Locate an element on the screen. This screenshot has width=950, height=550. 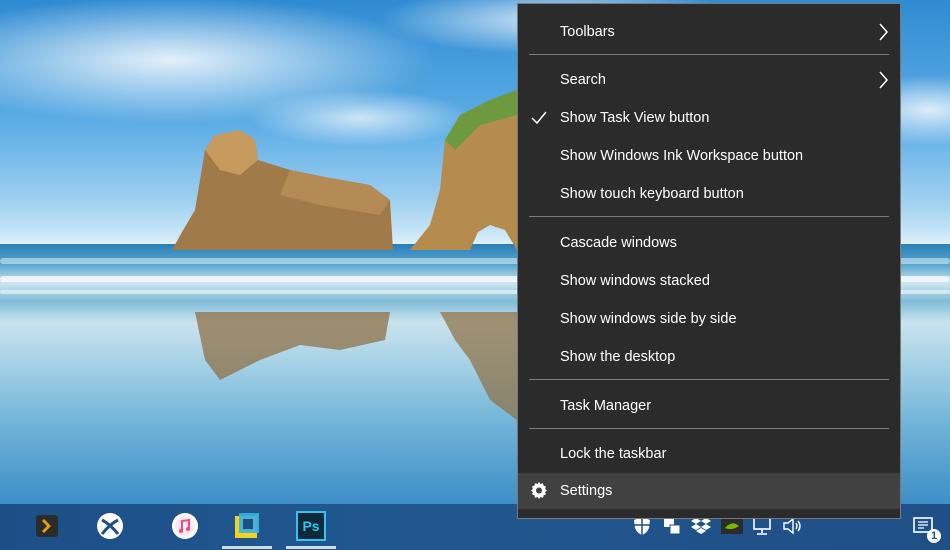
gear-icon is located at coordinates (539, 490).